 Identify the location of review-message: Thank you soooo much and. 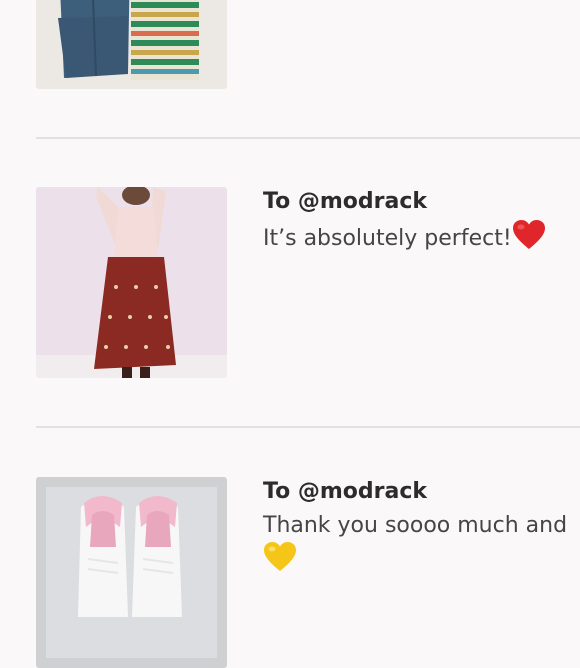
(421, 546).